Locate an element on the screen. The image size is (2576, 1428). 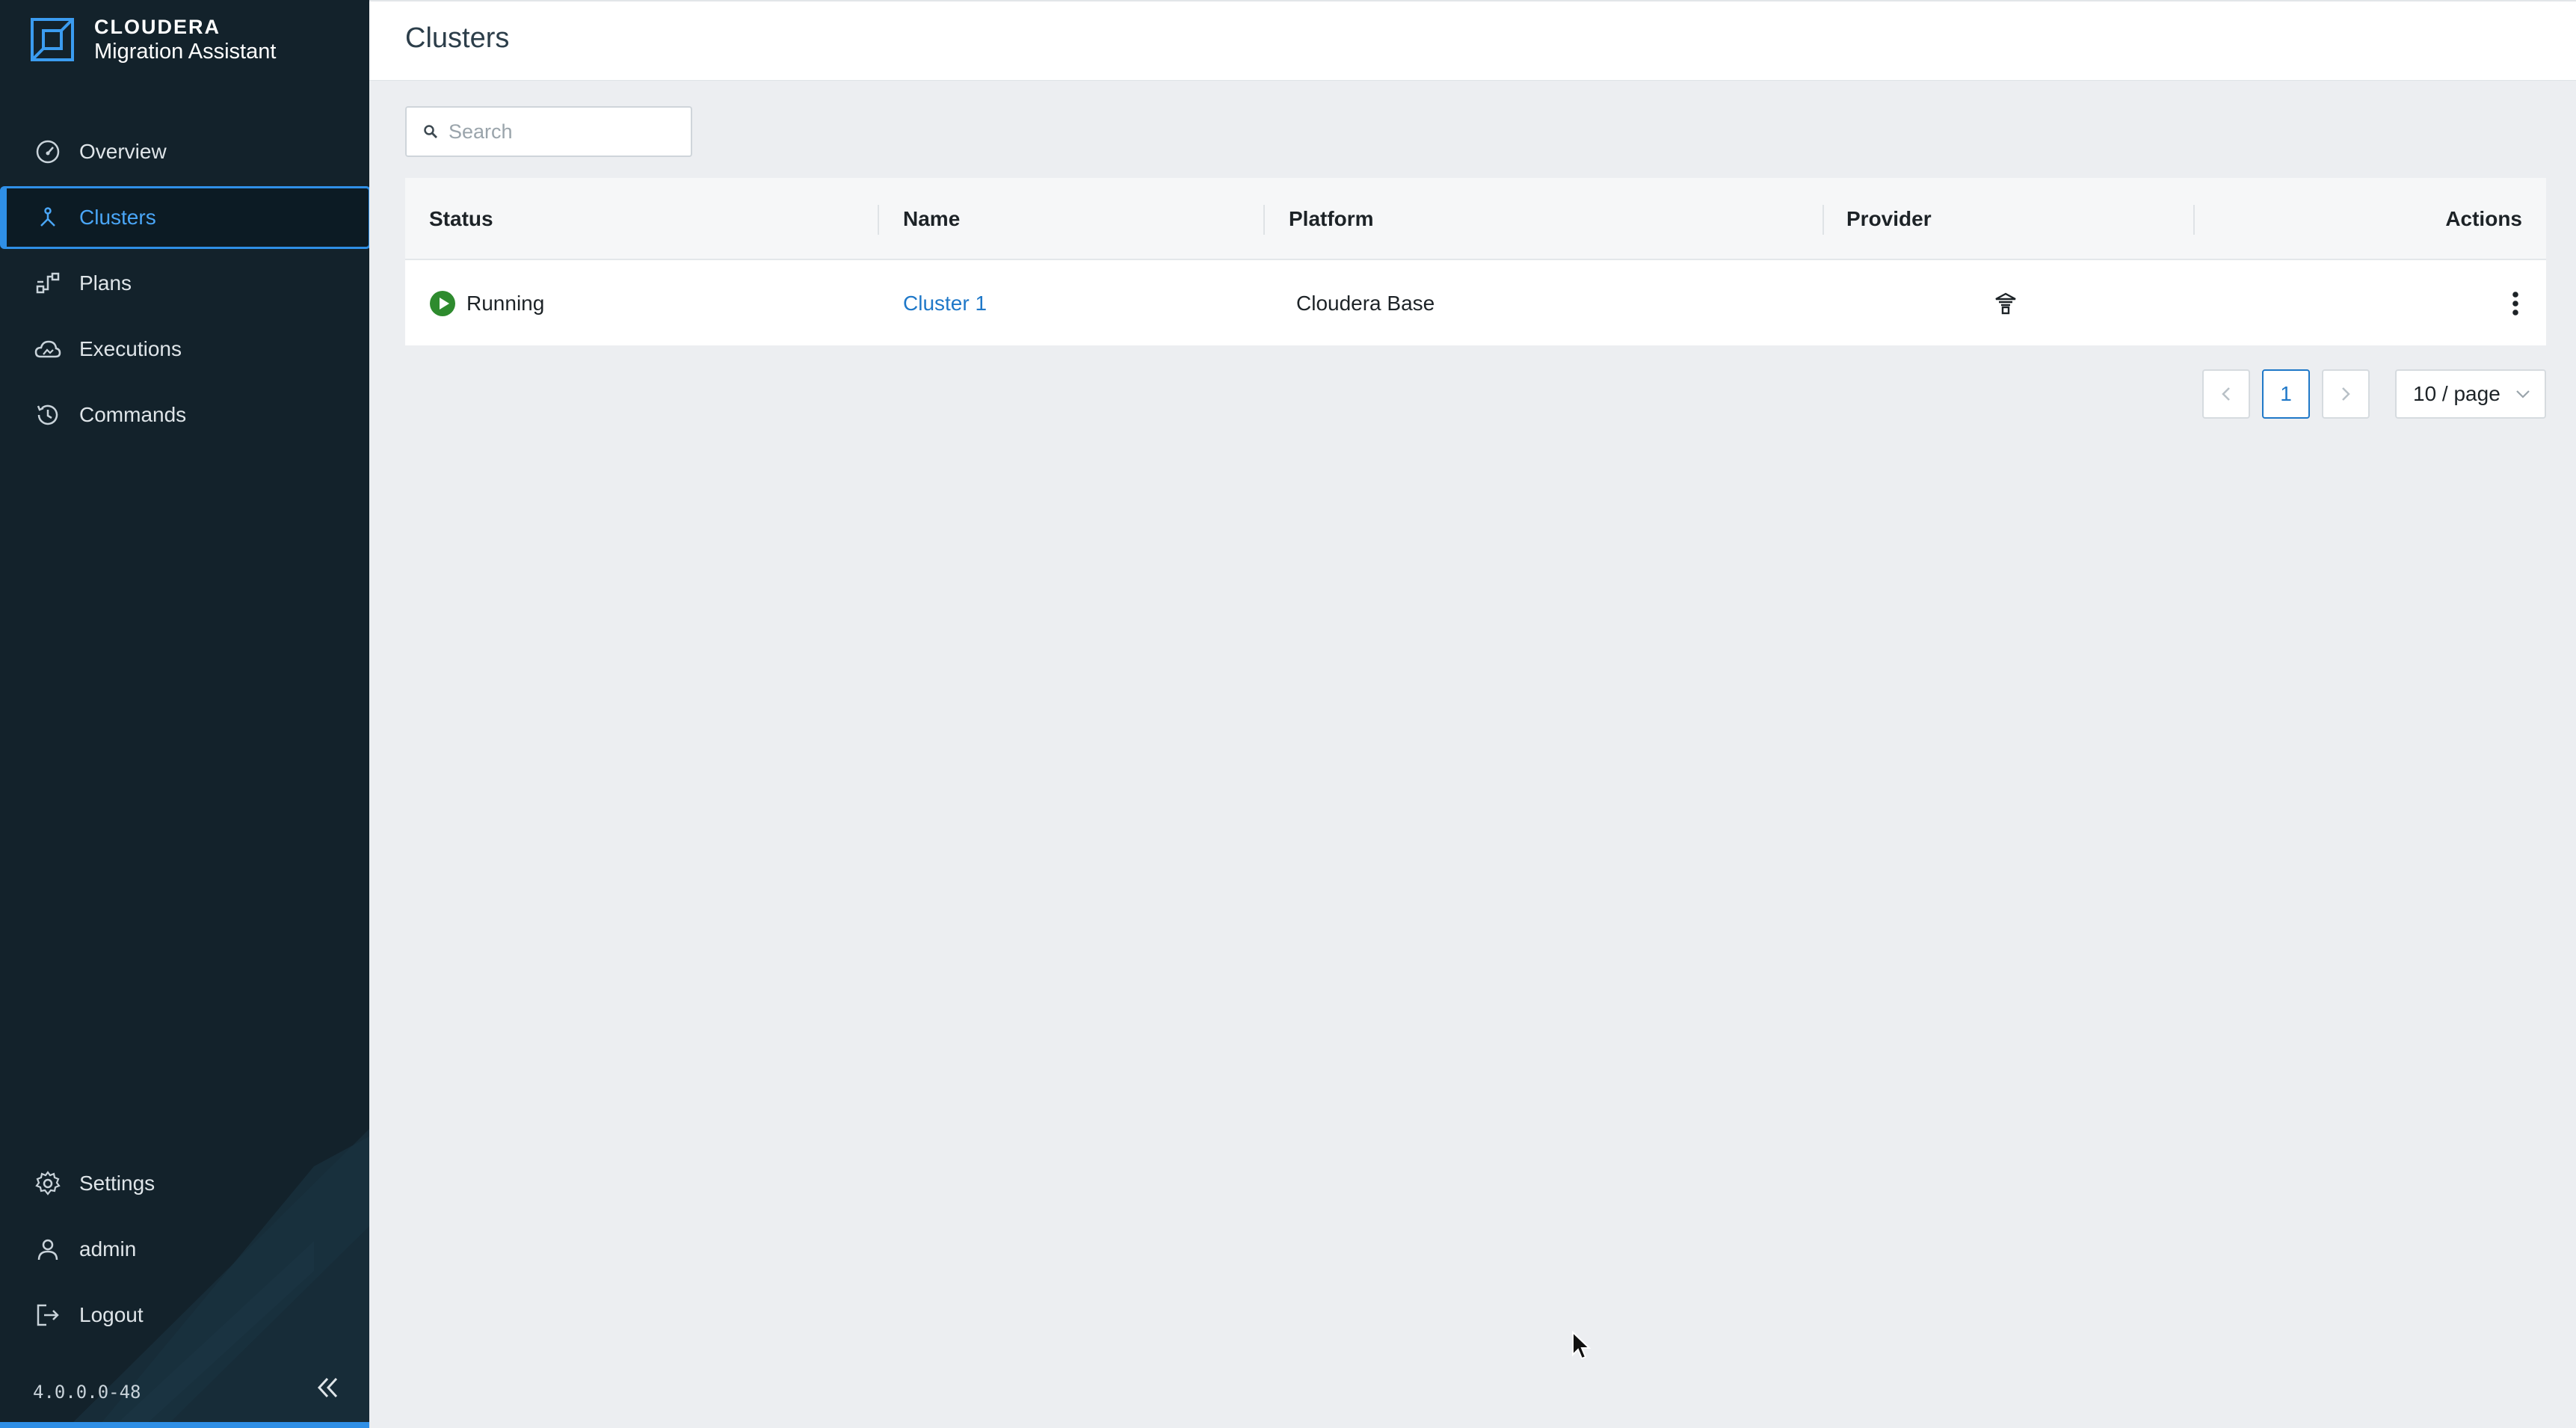
table-row: Running Cluster 1 Cloudera Base is located at coordinates (1475, 303).